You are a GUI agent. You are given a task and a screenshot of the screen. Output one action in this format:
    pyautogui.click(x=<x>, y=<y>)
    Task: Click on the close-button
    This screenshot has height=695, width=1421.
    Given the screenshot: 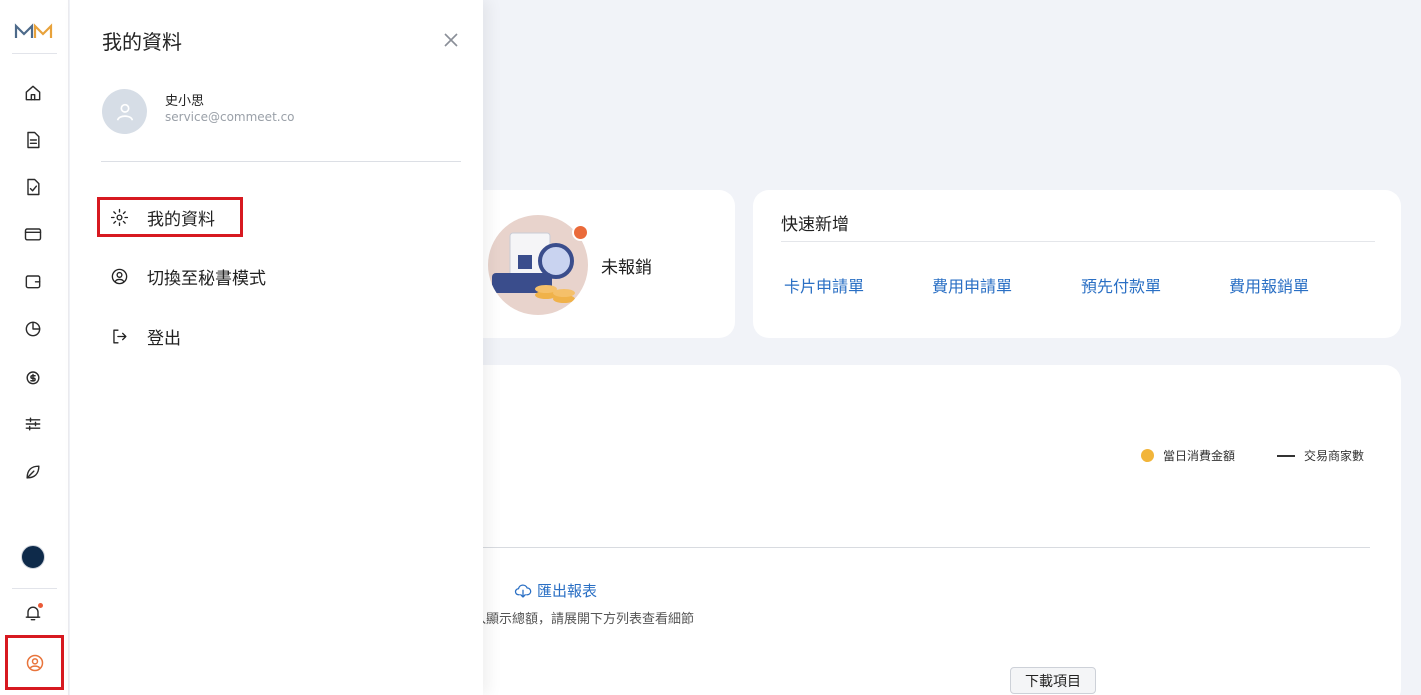 What is the action you would take?
    pyautogui.click(x=452, y=40)
    